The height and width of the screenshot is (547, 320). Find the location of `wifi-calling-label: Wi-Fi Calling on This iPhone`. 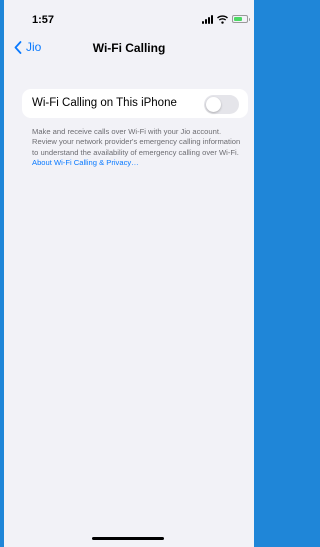

wifi-calling-label: Wi-Fi Calling on This iPhone is located at coordinates (104, 103).